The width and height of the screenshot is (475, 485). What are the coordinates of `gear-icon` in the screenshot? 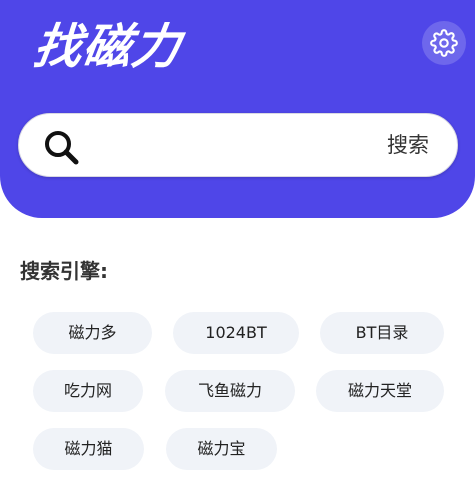 It's located at (444, 43).